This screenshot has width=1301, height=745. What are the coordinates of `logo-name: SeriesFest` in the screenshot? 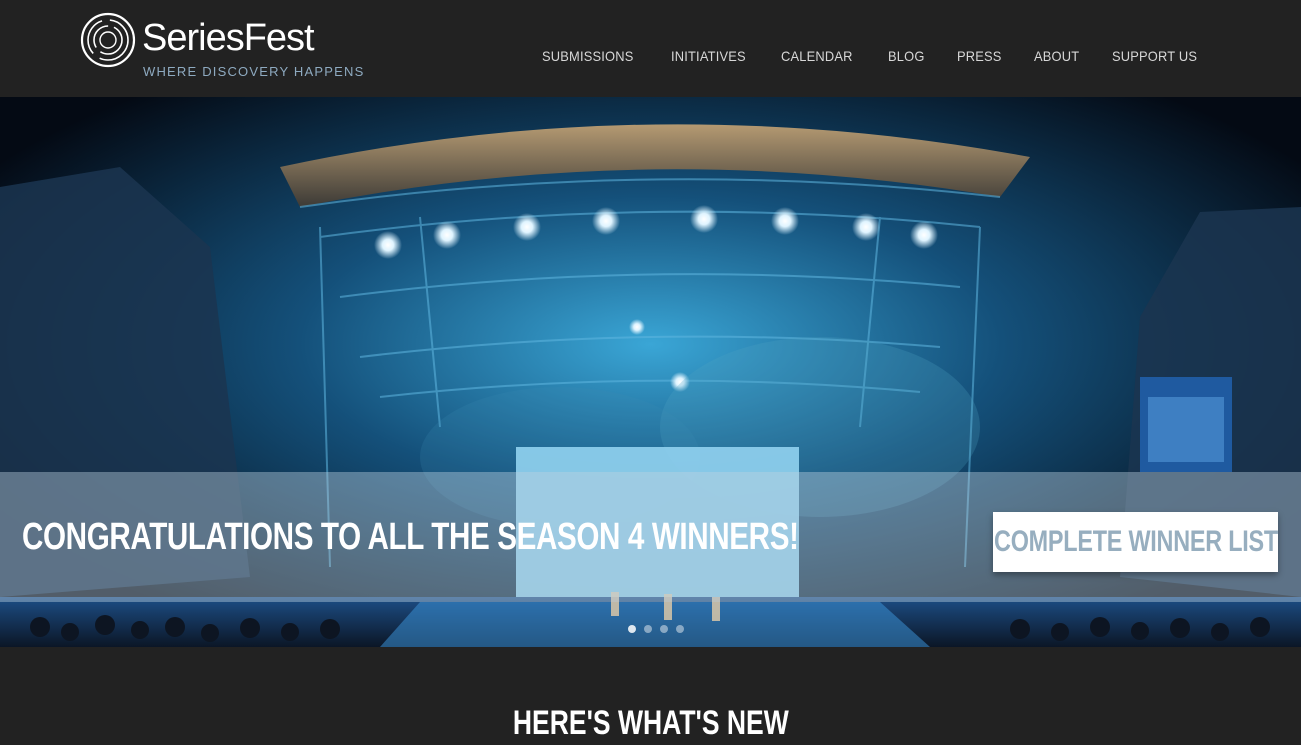 It's located at (228, 38).